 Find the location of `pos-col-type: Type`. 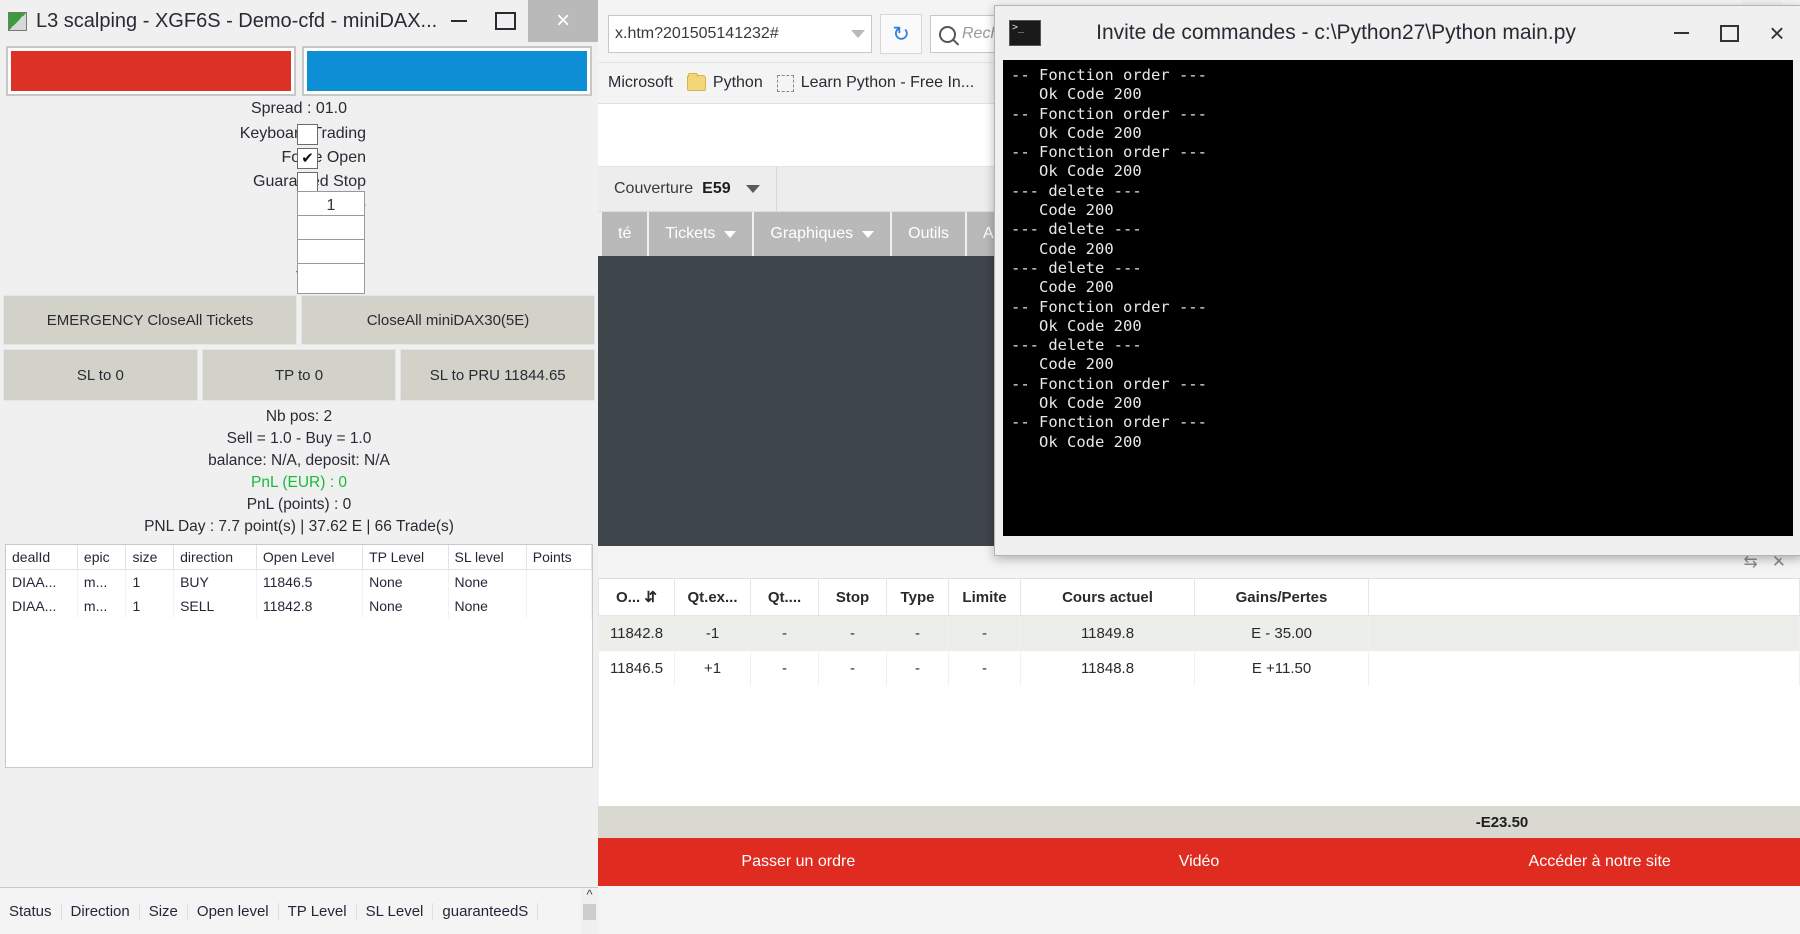

pos-col-type: Type is located at coordinates (917, 597).